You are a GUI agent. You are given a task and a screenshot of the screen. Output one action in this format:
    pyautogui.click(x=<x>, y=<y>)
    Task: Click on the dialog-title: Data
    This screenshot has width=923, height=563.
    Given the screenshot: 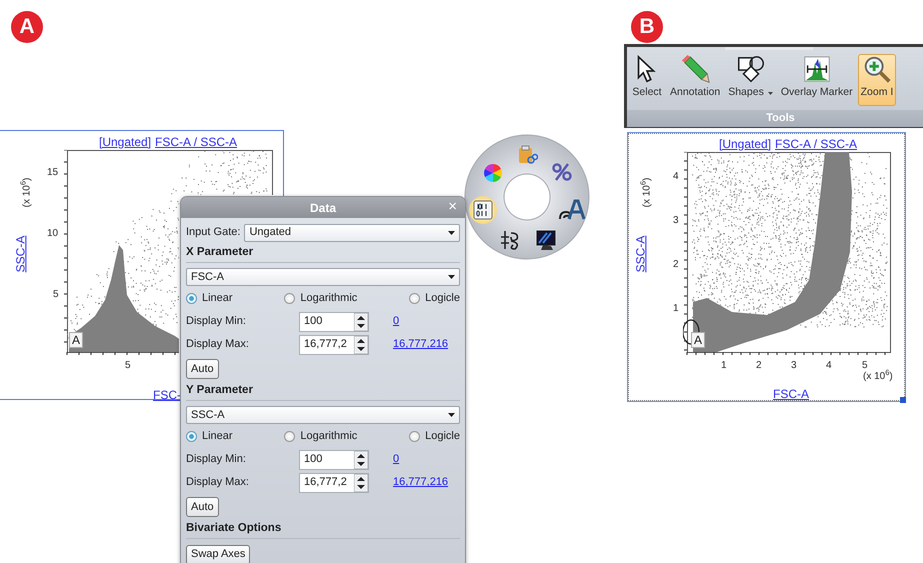 What is the action you would take?
    pyautogui.click(x=323, y=208)
    